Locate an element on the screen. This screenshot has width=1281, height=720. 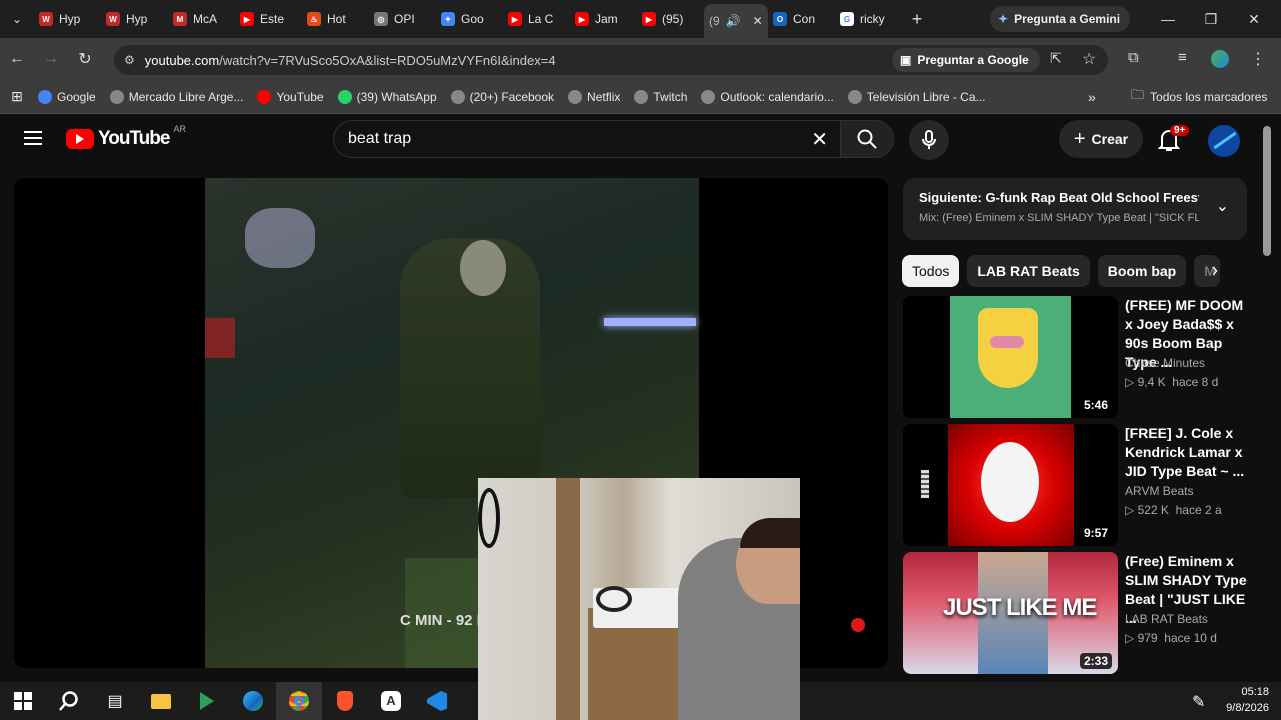
browser-tab: ▶ La C is located at coordinates (536, 19).